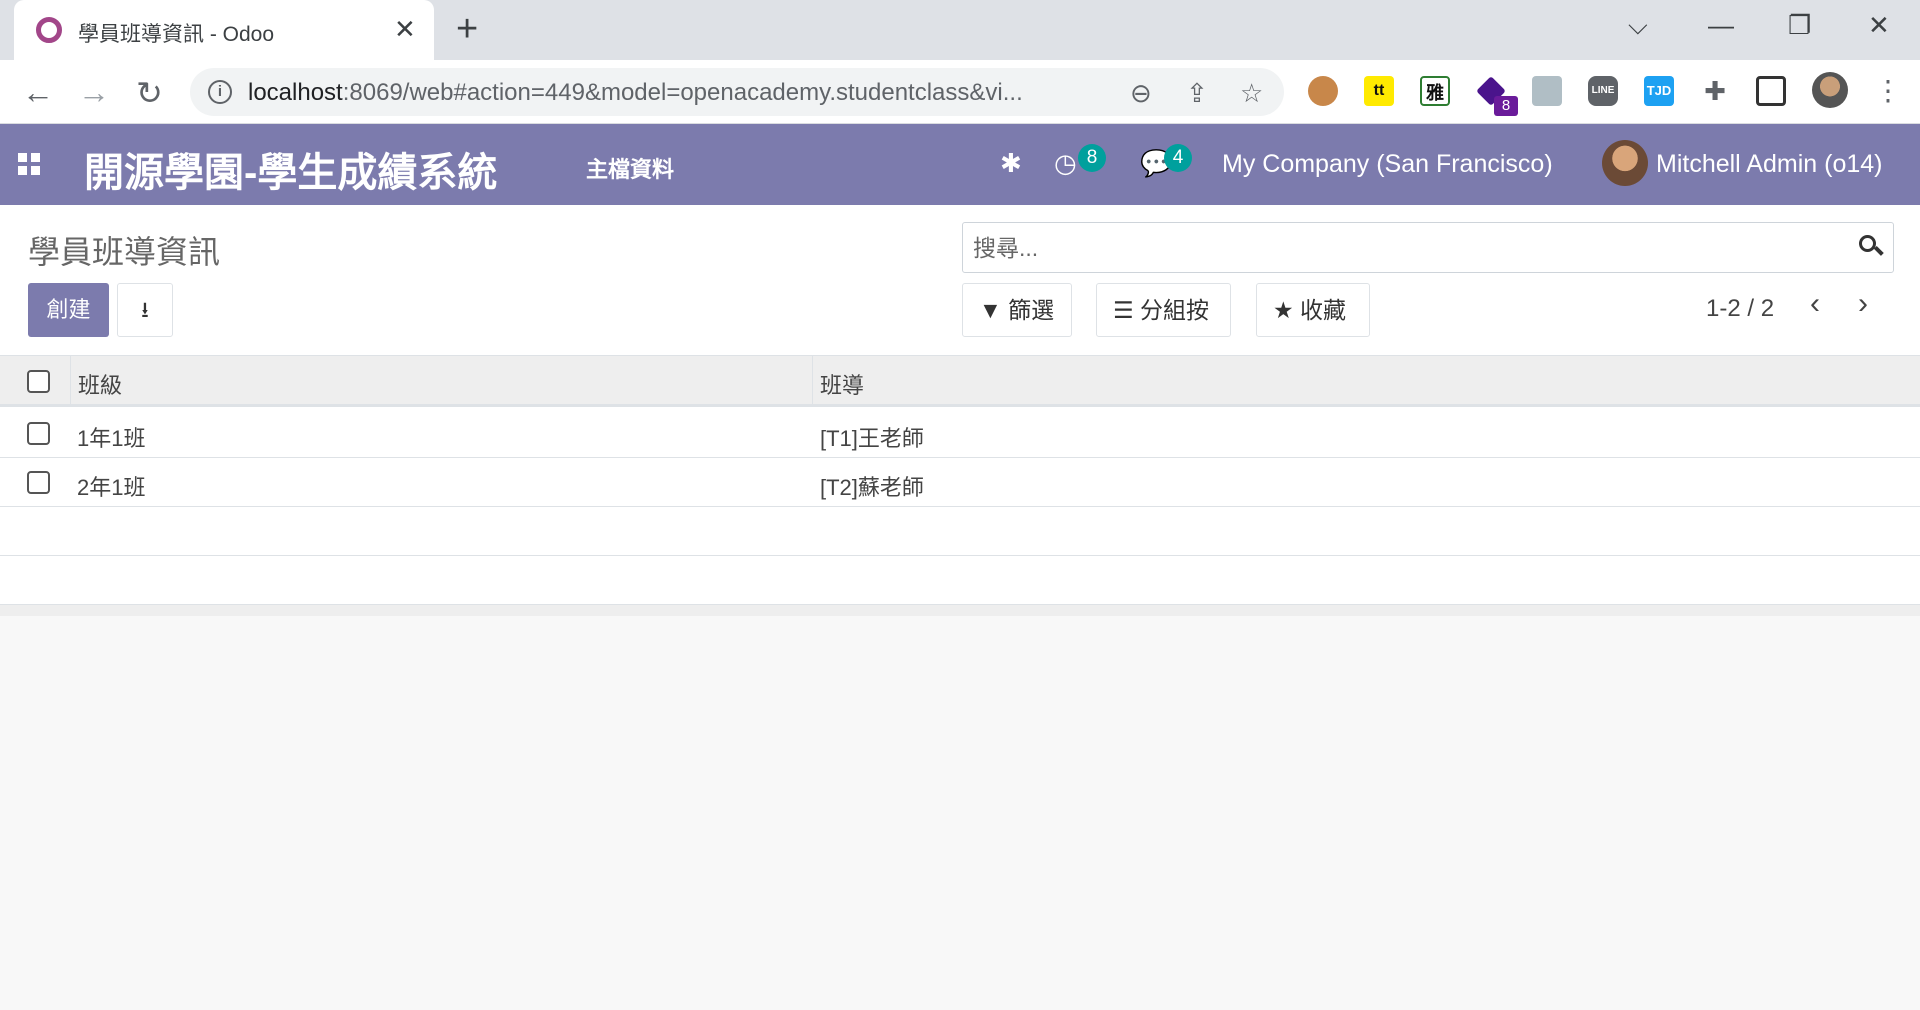  What do you see at coordinates (49, 30) in the screenshot?
I see `odoo-favicon-icon` at bounding box center [49, 30].